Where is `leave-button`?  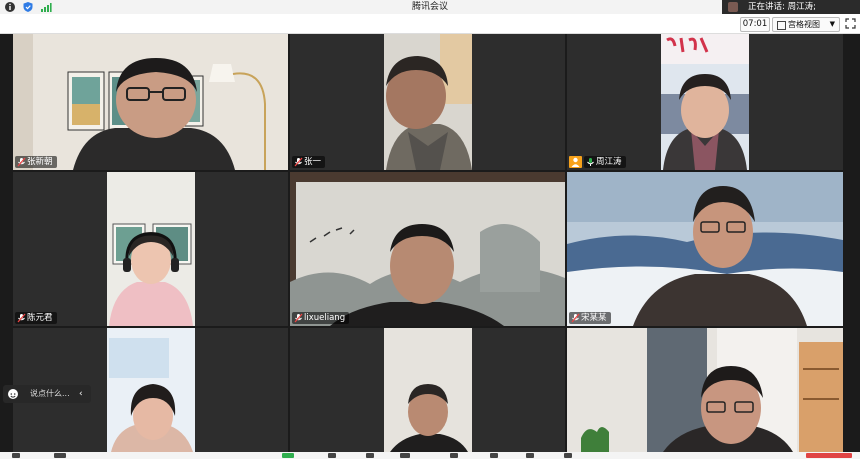
leave-button is located at coordinates (829, 455).